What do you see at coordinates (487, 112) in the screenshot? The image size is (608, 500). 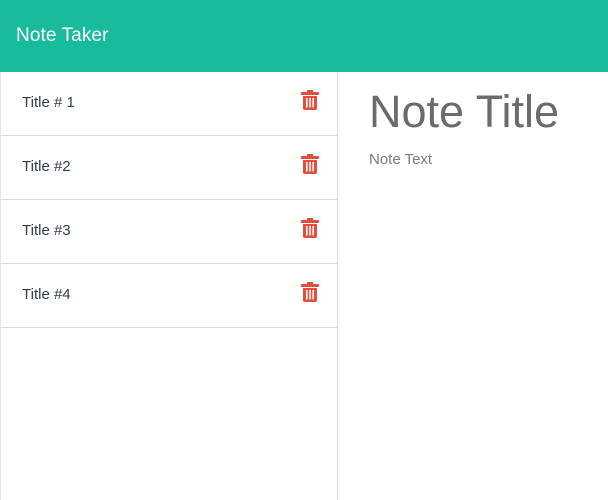 I see `note-title-input` at bounding box center [487, 112].